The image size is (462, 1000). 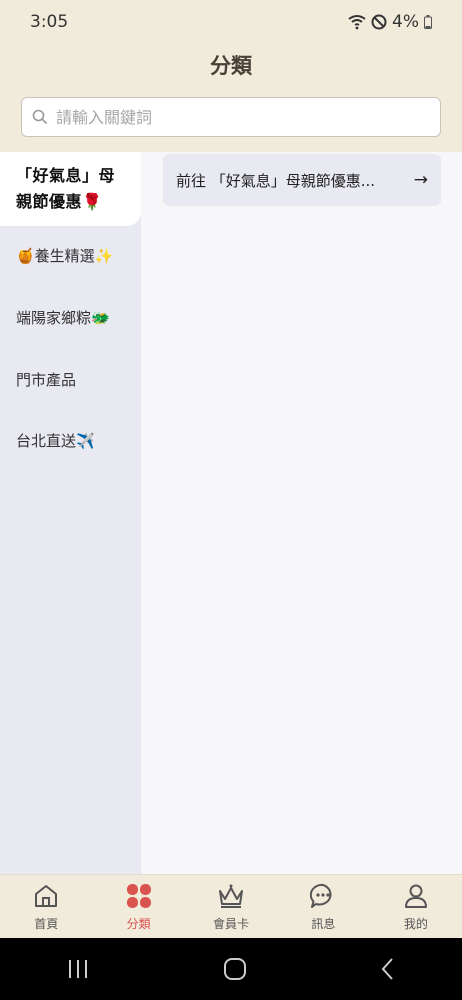 What do you see at coordinates (138, 924) in the screenshot?
I see `tab-category-label: 分類` at bounding box center [138, 924].